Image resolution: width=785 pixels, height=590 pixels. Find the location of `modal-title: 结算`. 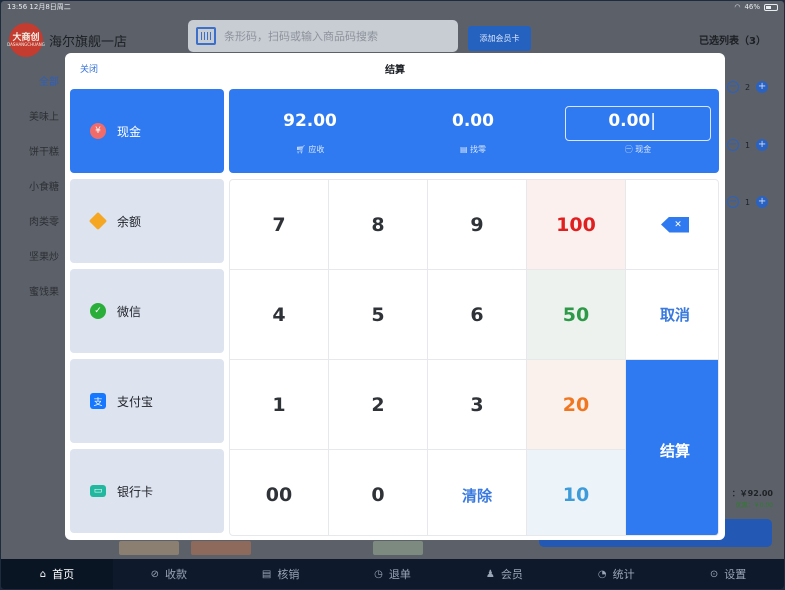

modal-title: 结算 is located at coordinates (395, 70).